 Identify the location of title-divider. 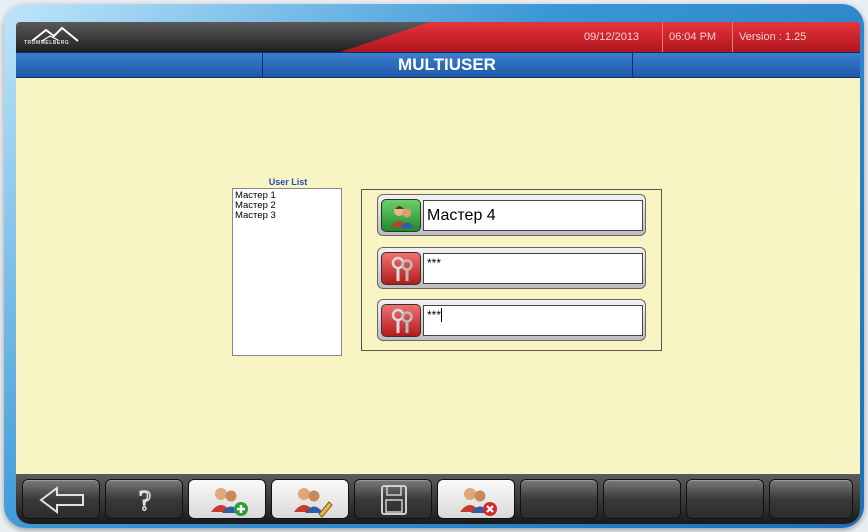
(632, 65).